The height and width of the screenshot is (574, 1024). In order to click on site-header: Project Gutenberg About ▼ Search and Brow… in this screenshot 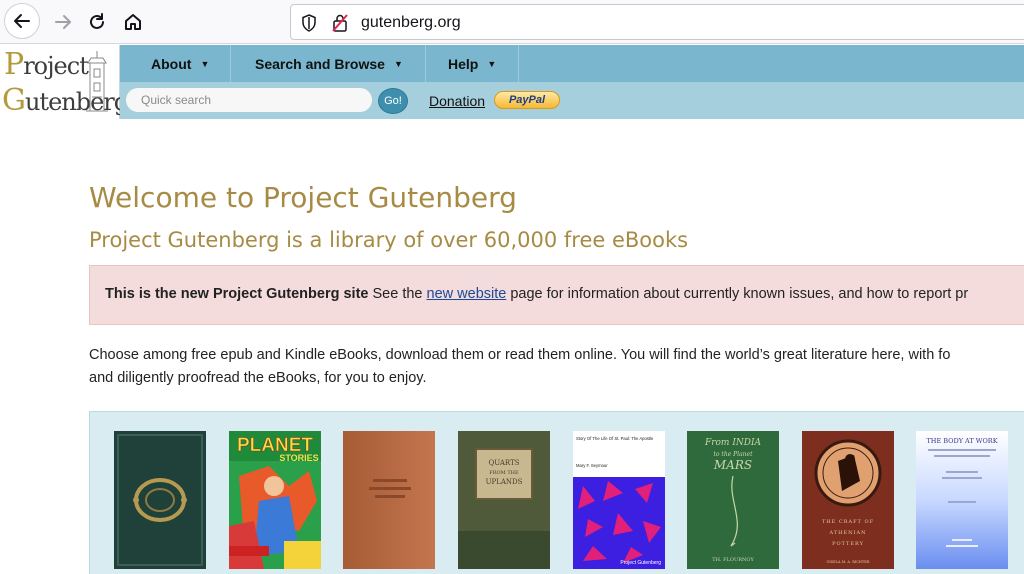, I will do `click(512, 82)`.